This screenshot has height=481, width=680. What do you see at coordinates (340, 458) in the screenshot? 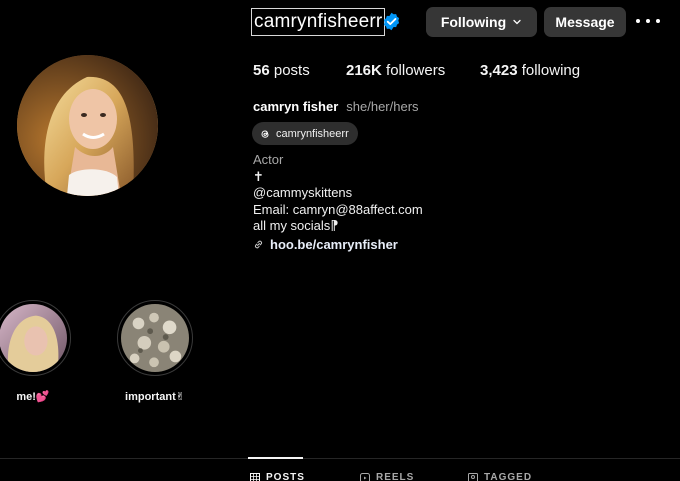
I see `tabs-divider` at bounding box center [340, 458].